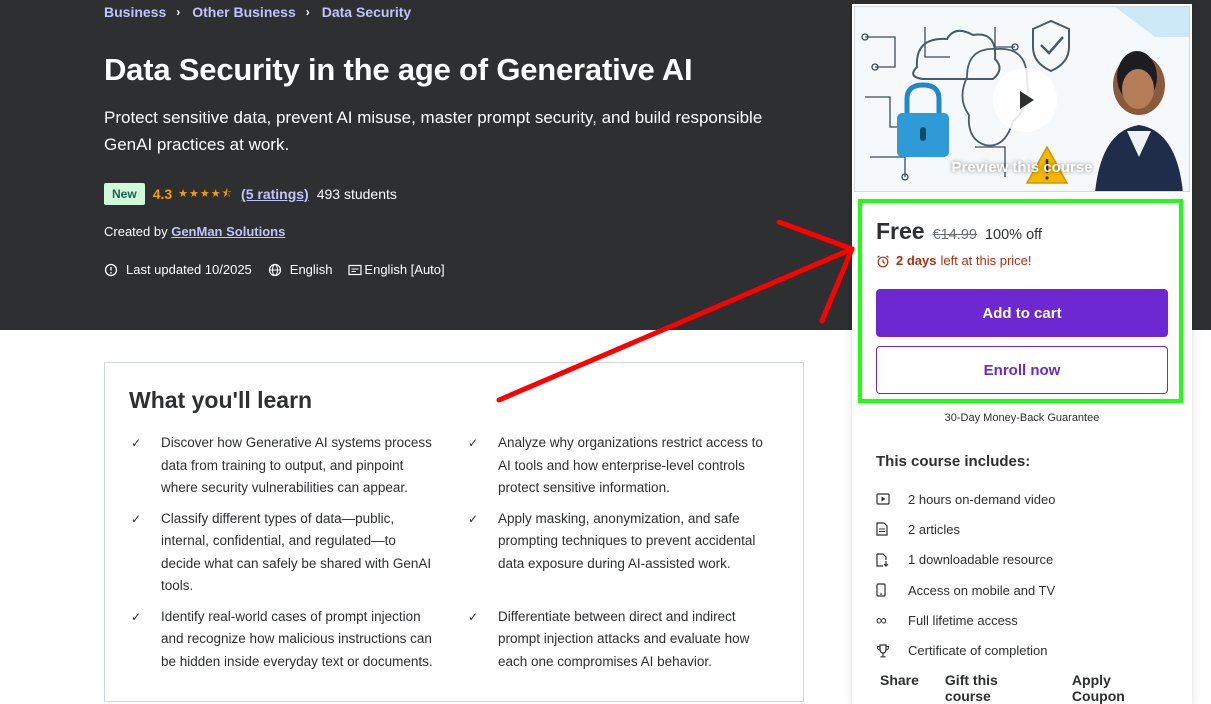 This screenshot has height=704, width=1211. Describe the element at coordinates (1119, 688) in the screenshot. I see `apply-coupon-button: Apply Coupon` at that location.